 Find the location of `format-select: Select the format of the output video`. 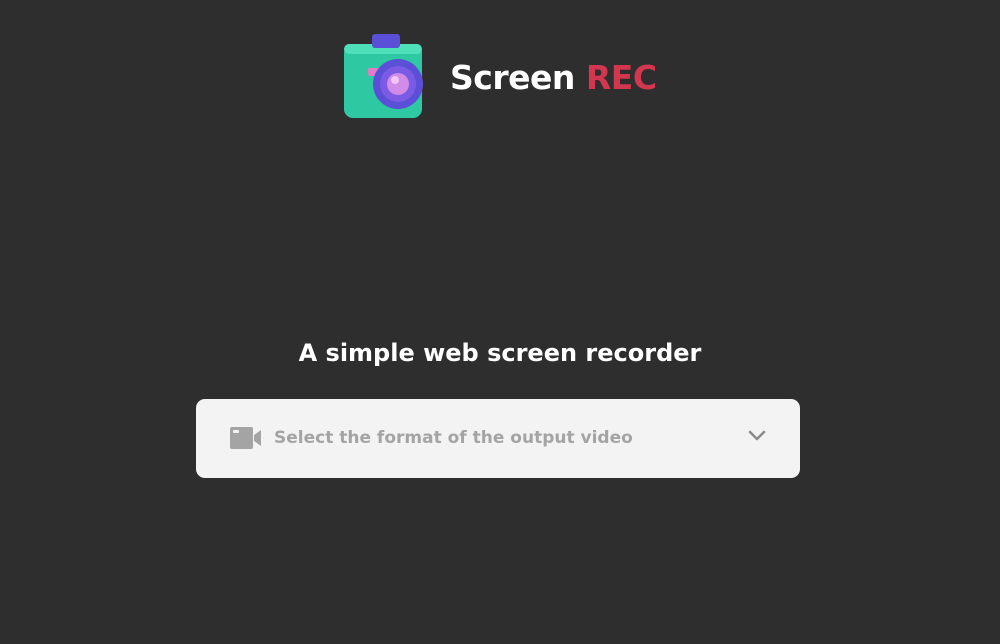

format-select: Select the format of the output video is located at coordinates (498, 438).